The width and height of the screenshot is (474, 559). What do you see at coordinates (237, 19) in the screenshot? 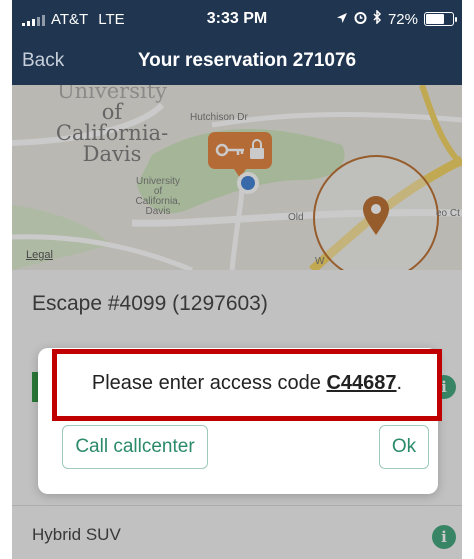
I see `status-bar: AT&T LTE 3:33 PM 72%` at bounding box center [237, 19].